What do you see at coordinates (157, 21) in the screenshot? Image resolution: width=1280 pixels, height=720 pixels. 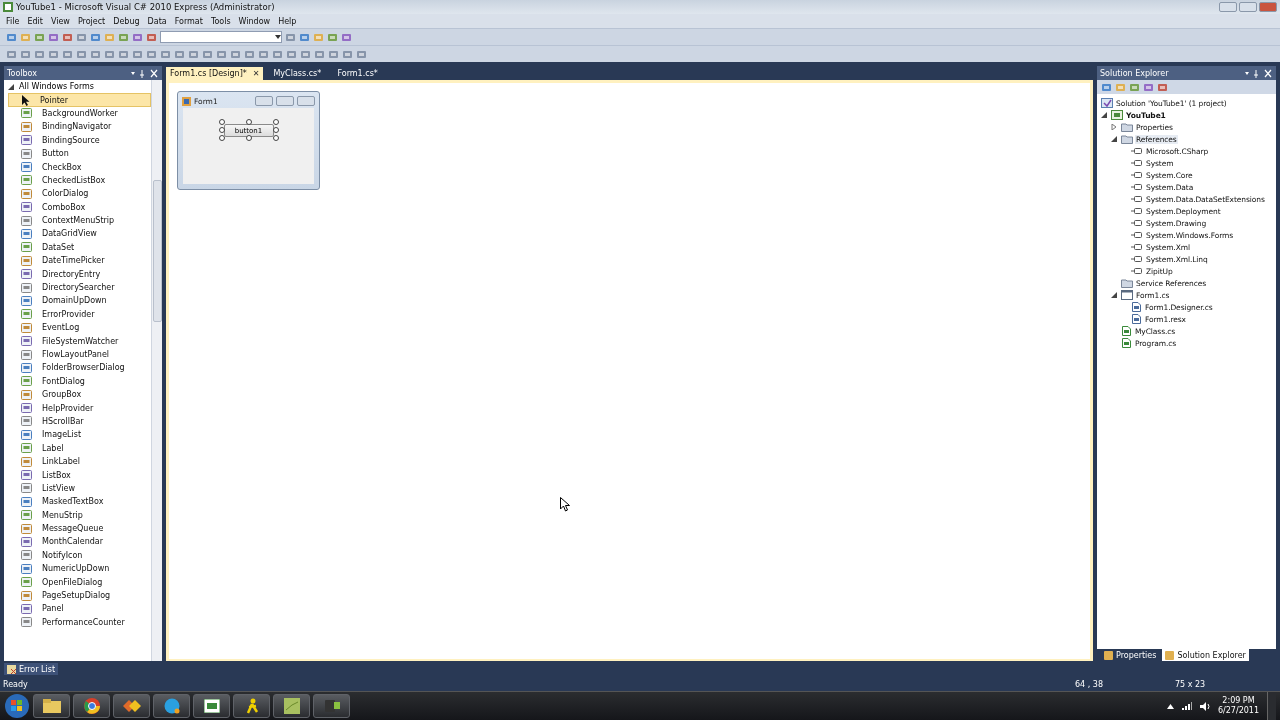 I see `menu-item: Data` at bounding box center [157, 21].